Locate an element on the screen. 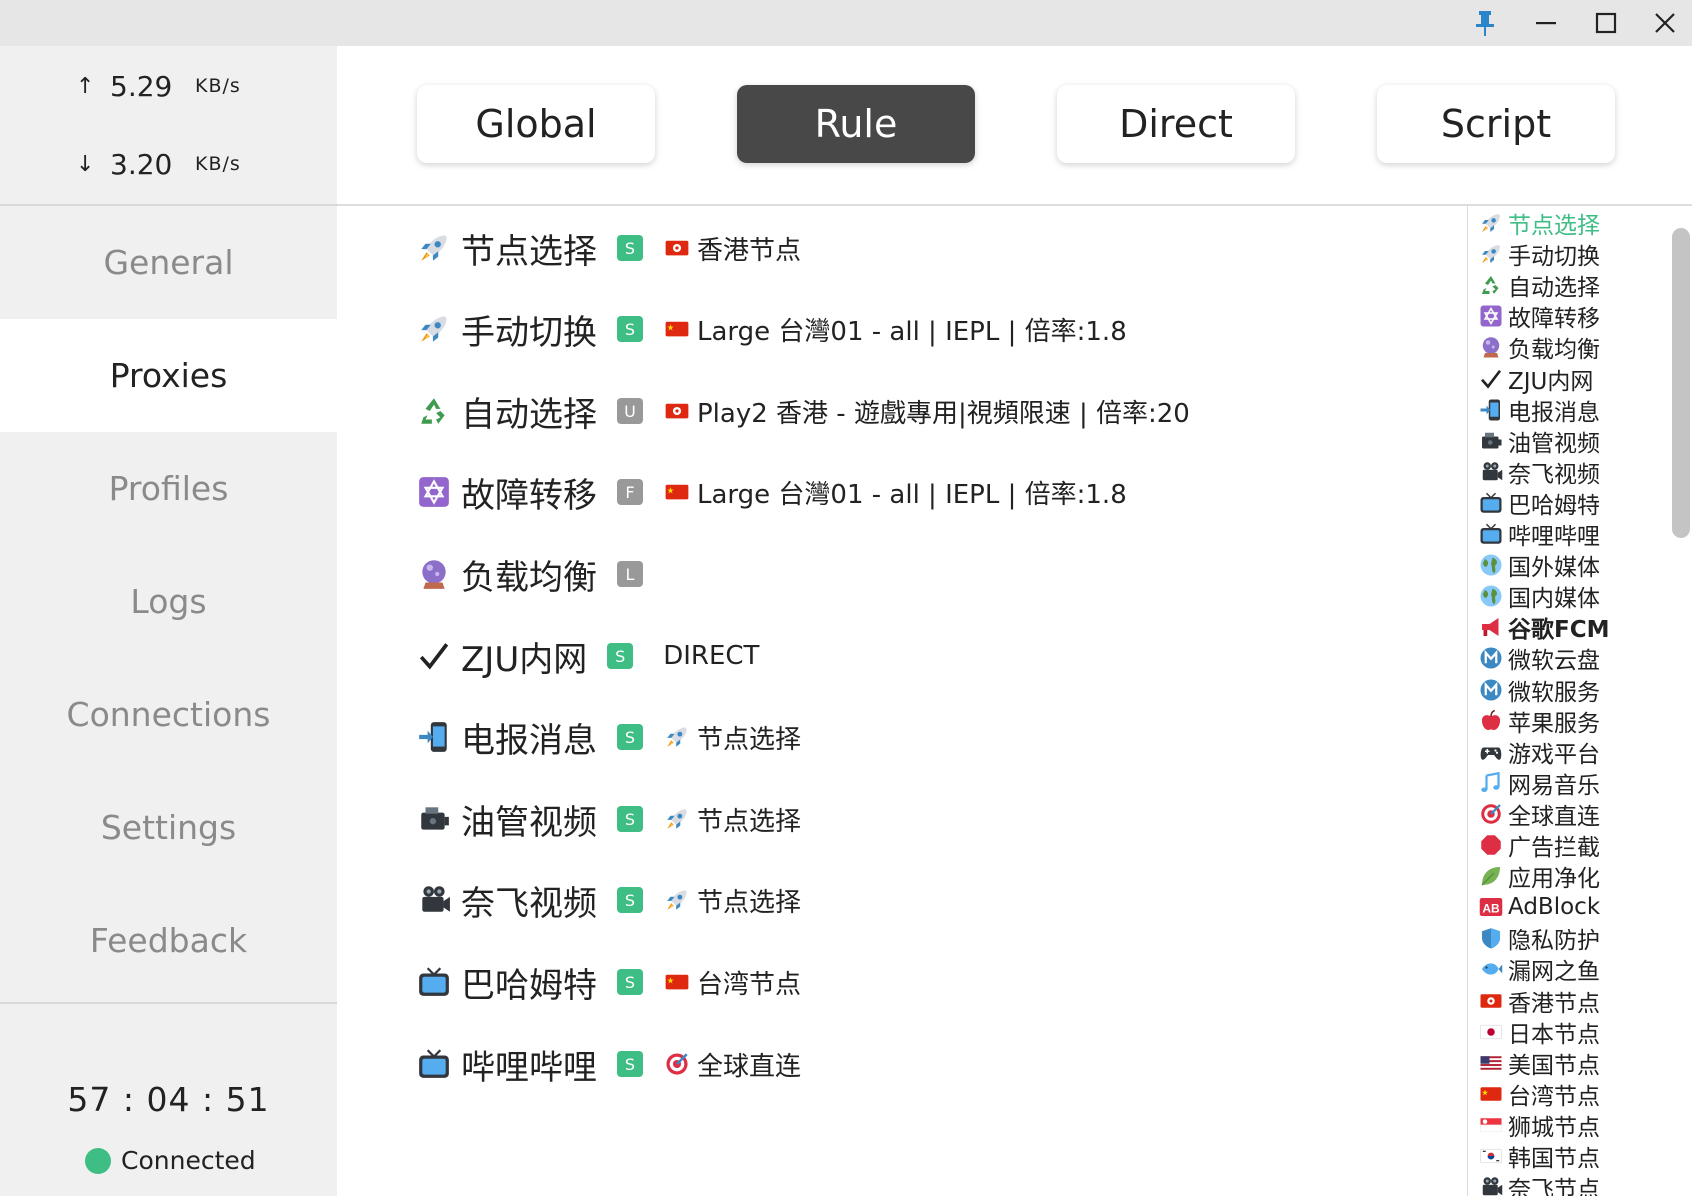  group-index-item: 网易音乐 is located at coordinates (1539, 783).